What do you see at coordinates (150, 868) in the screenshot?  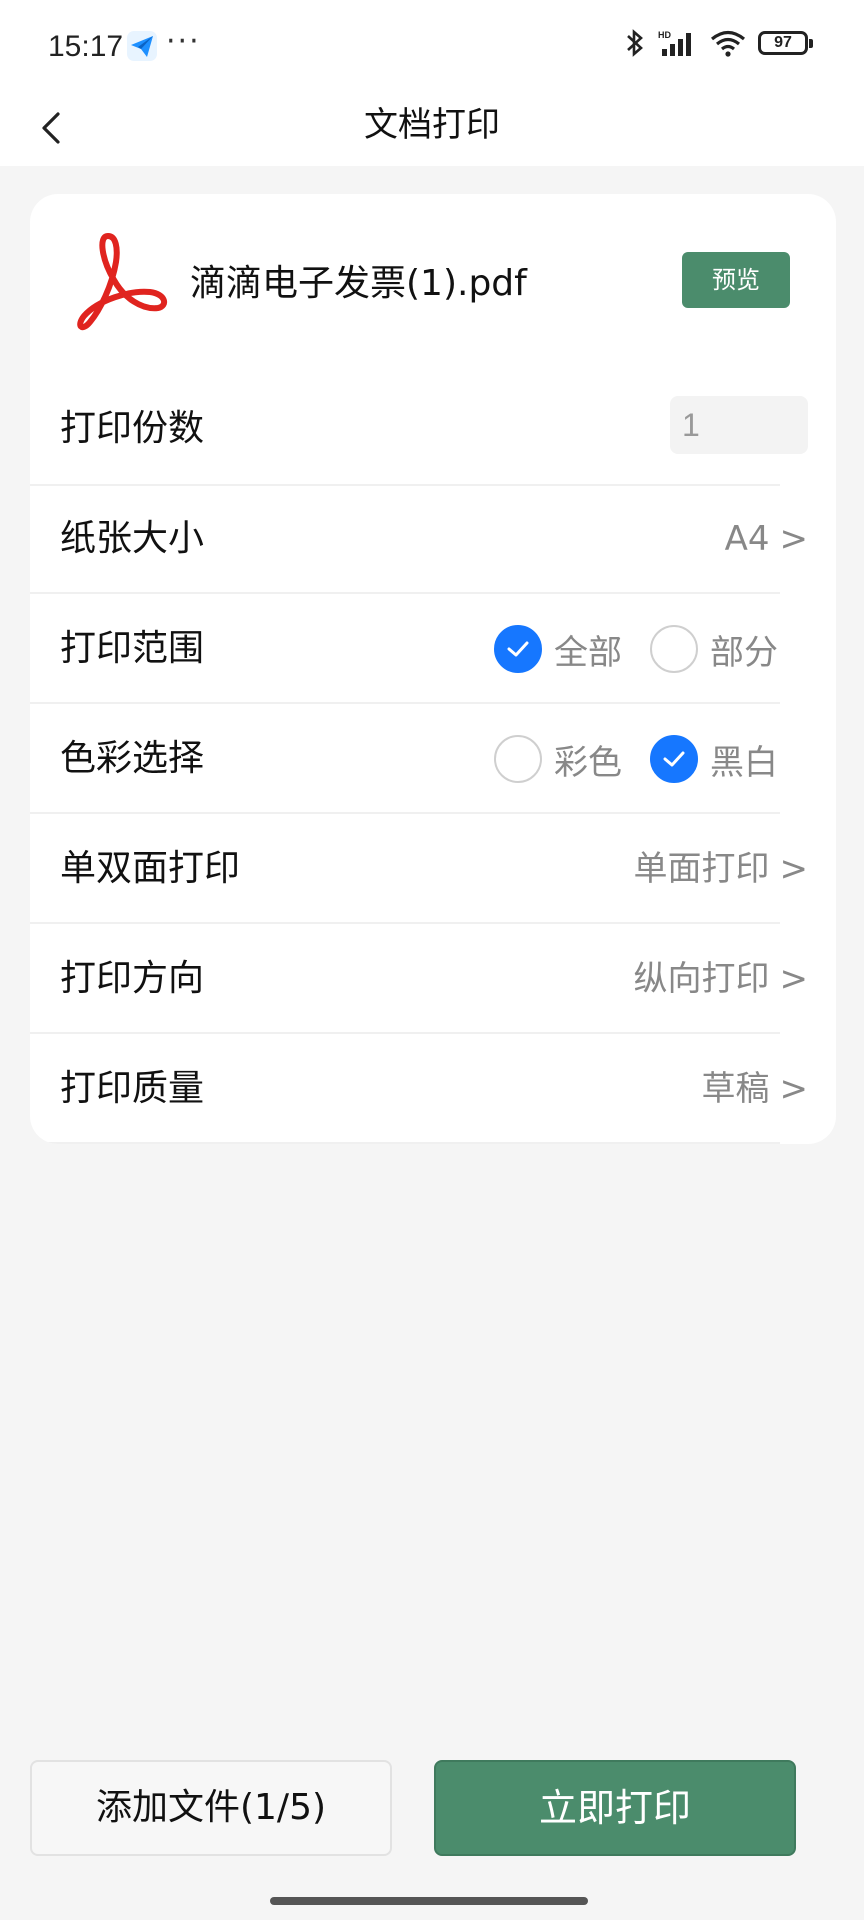 I see `duplex-label: 单双面打印` at bounding box center [150, 868].